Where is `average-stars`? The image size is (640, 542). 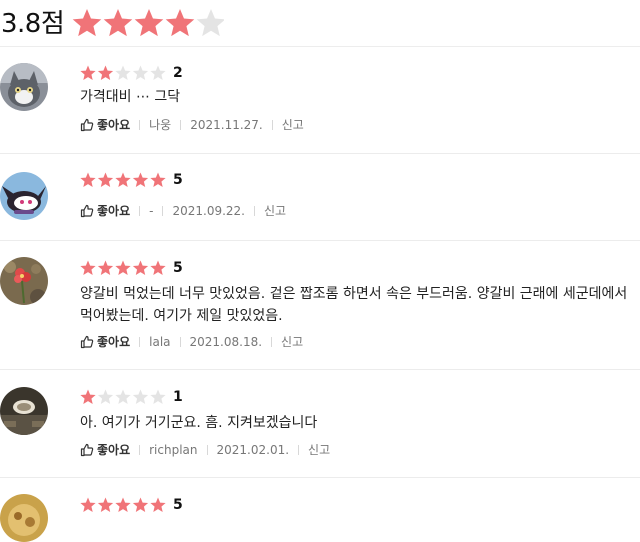
average-stars is located at coordinates (148, 23).